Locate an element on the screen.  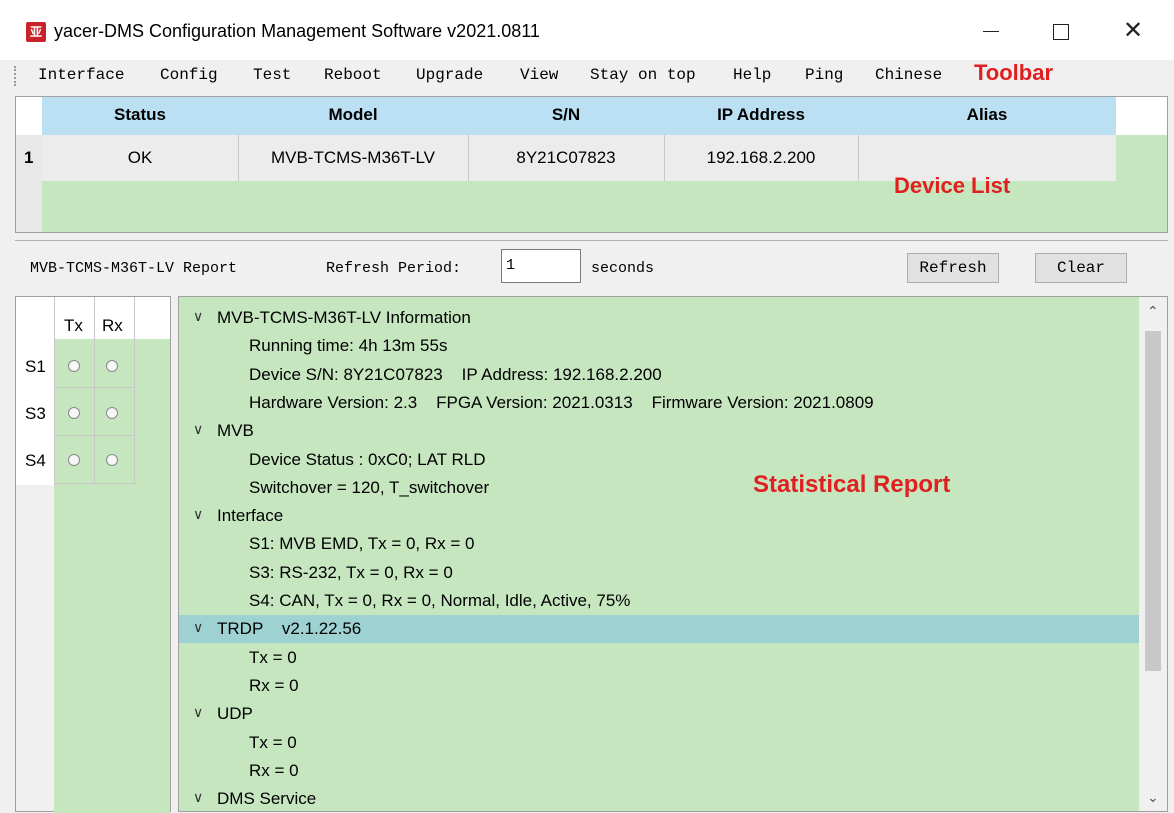
app-logo-icon: 亚 is located at coordinates (36, 32).